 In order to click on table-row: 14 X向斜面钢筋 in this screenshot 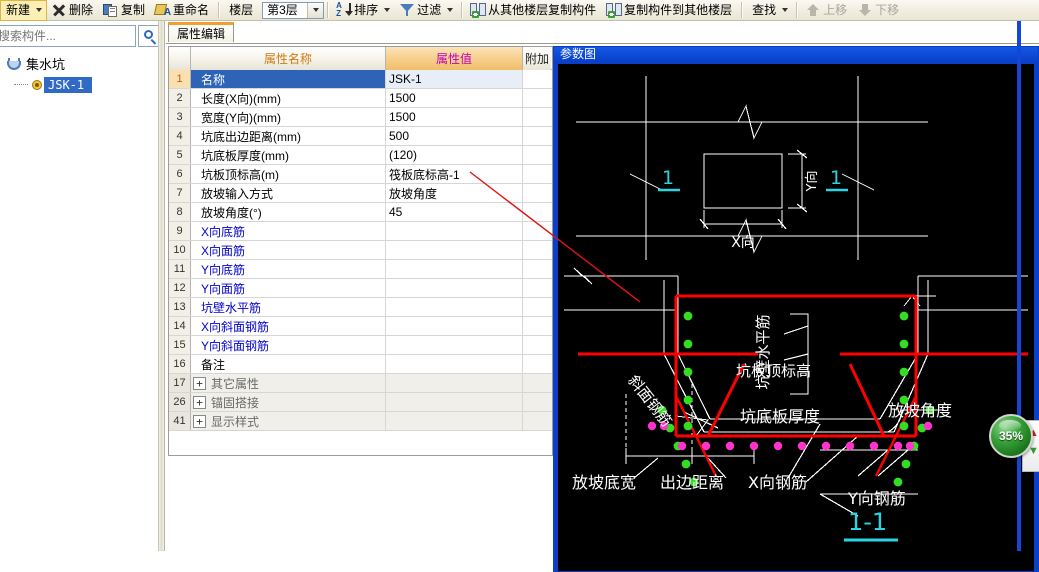, I will do `click(360, 326)`.